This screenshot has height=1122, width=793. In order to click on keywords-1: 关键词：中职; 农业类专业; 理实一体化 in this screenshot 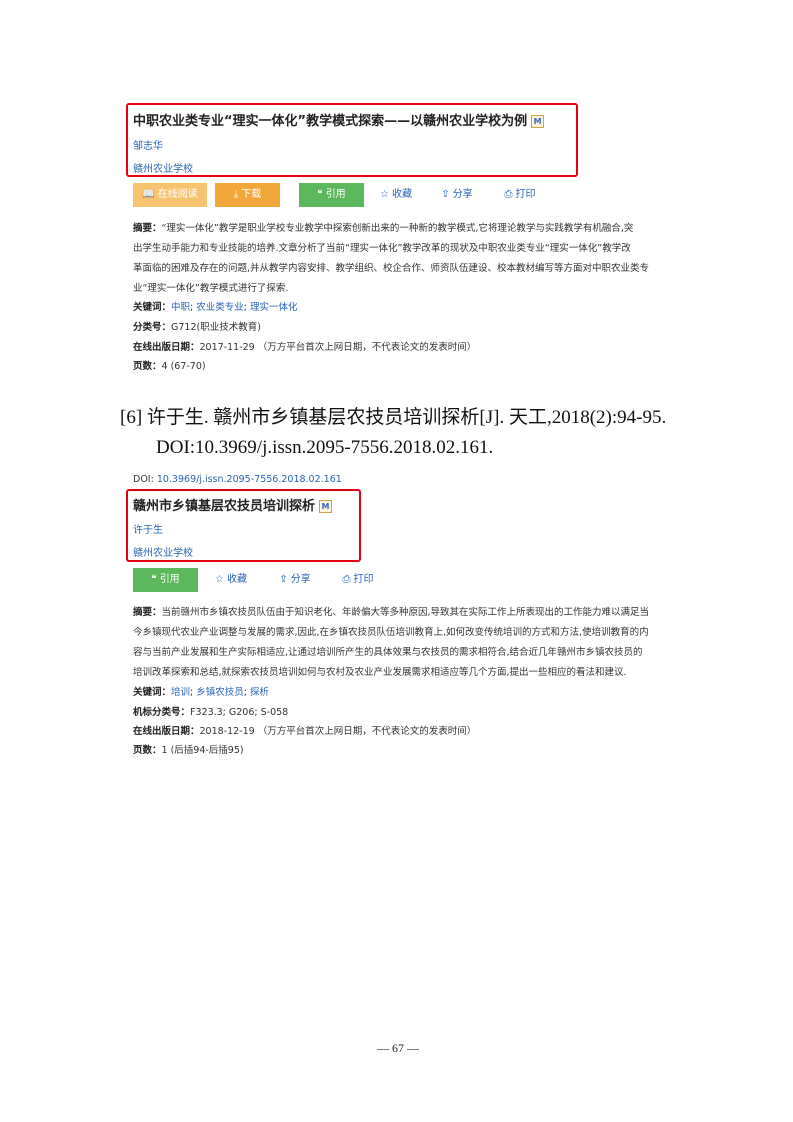, I will do `click(215, 307)`.